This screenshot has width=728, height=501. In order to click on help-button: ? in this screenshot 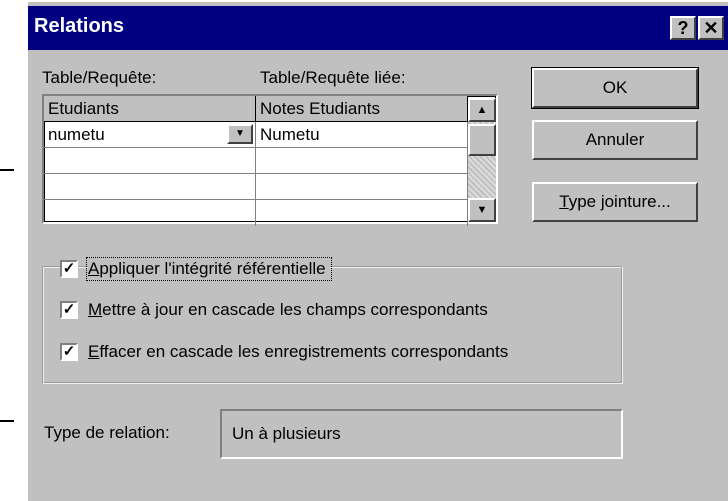, I will do `click(683, 28)`.